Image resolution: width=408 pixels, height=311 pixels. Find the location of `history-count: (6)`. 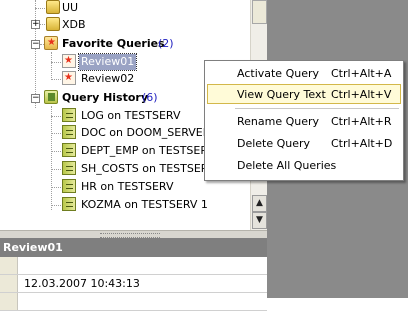

history-count: (6) is located at coordinates (150, 97).